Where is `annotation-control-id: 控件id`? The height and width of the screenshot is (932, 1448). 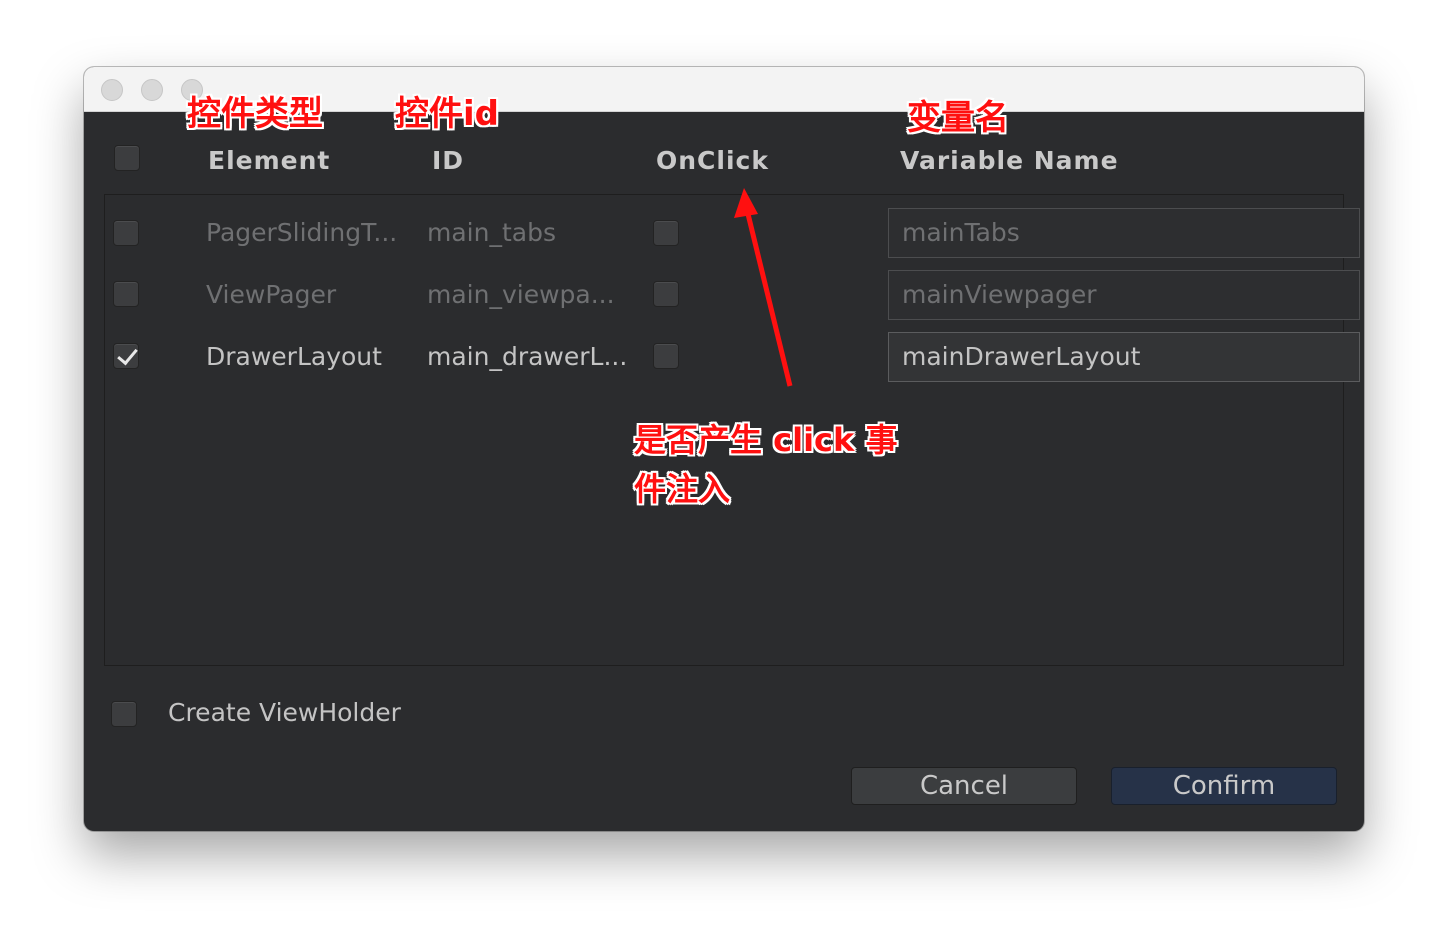 annotation-control-id: 控件id is located at coordinates (447, 114).